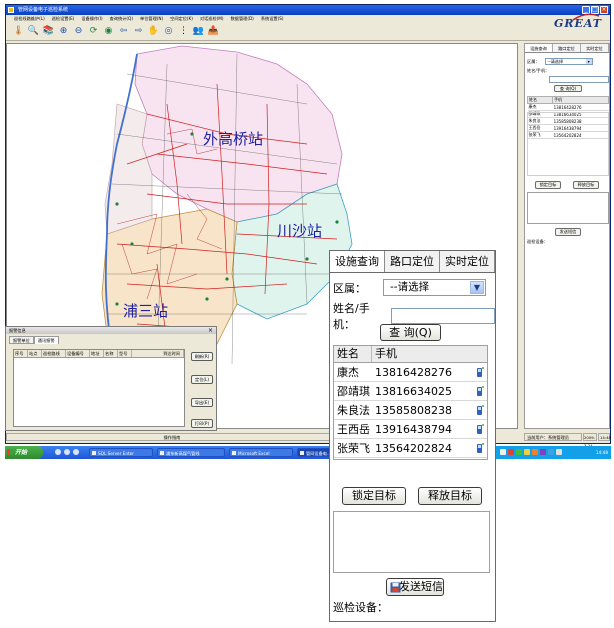 The height and width of the screenshot is (628, 614). What do you see at coordinates (527, 452) in the screenshot?
I see `tray-input-icon` at bounding box center [527, 452].